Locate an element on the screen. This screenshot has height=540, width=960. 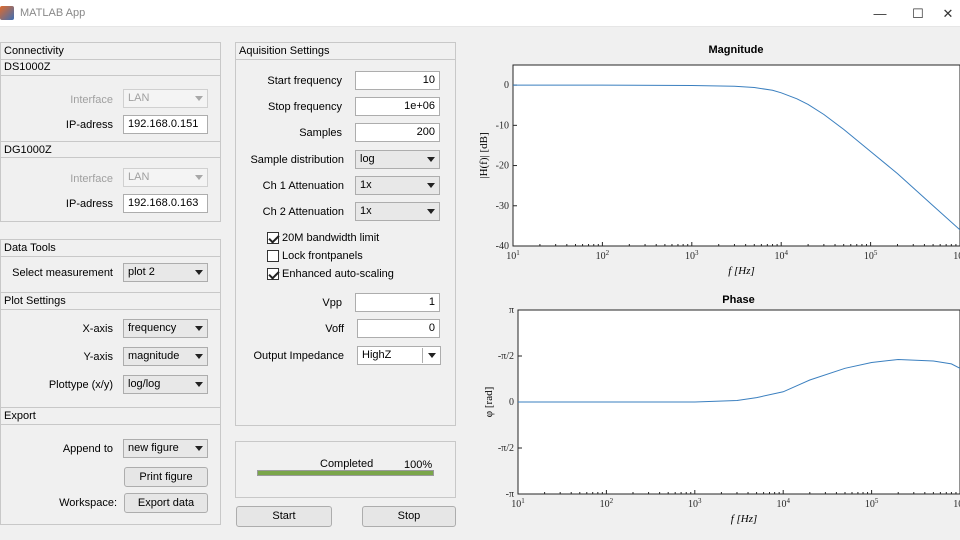
distribution-value: log is located at coordinates (367, 159).